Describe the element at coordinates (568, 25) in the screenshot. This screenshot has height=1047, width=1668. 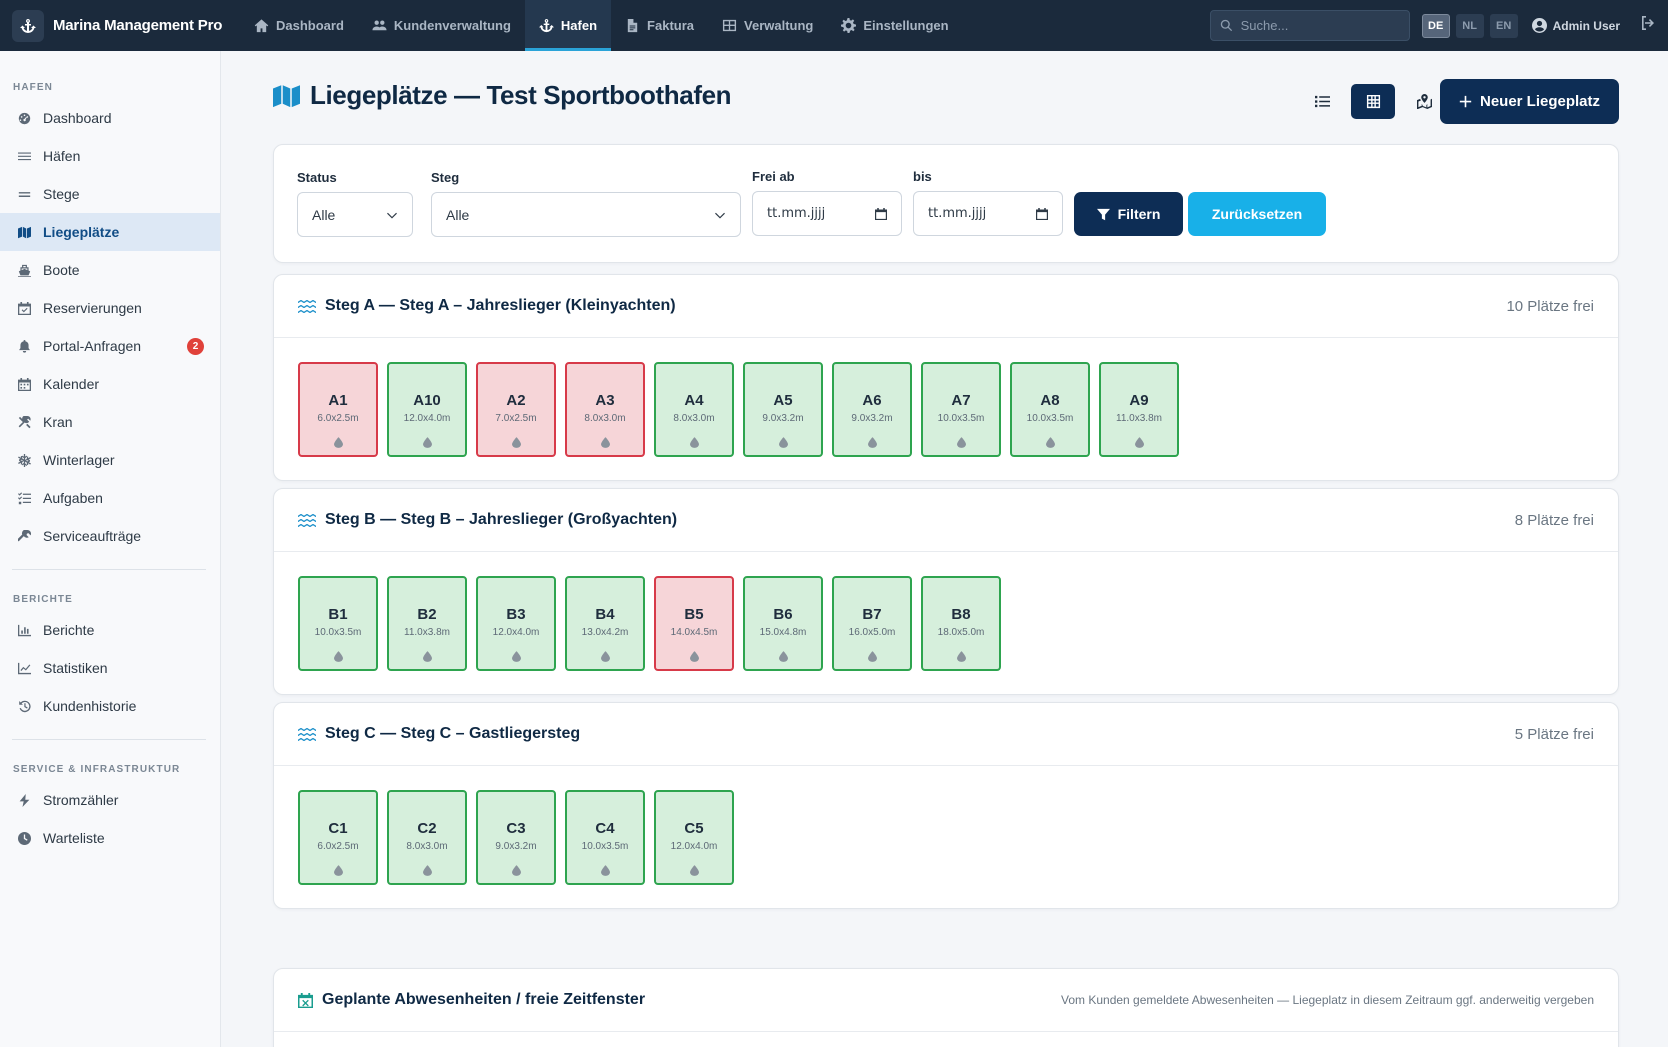
I see `topnav-hafen: Hafen` at that location.